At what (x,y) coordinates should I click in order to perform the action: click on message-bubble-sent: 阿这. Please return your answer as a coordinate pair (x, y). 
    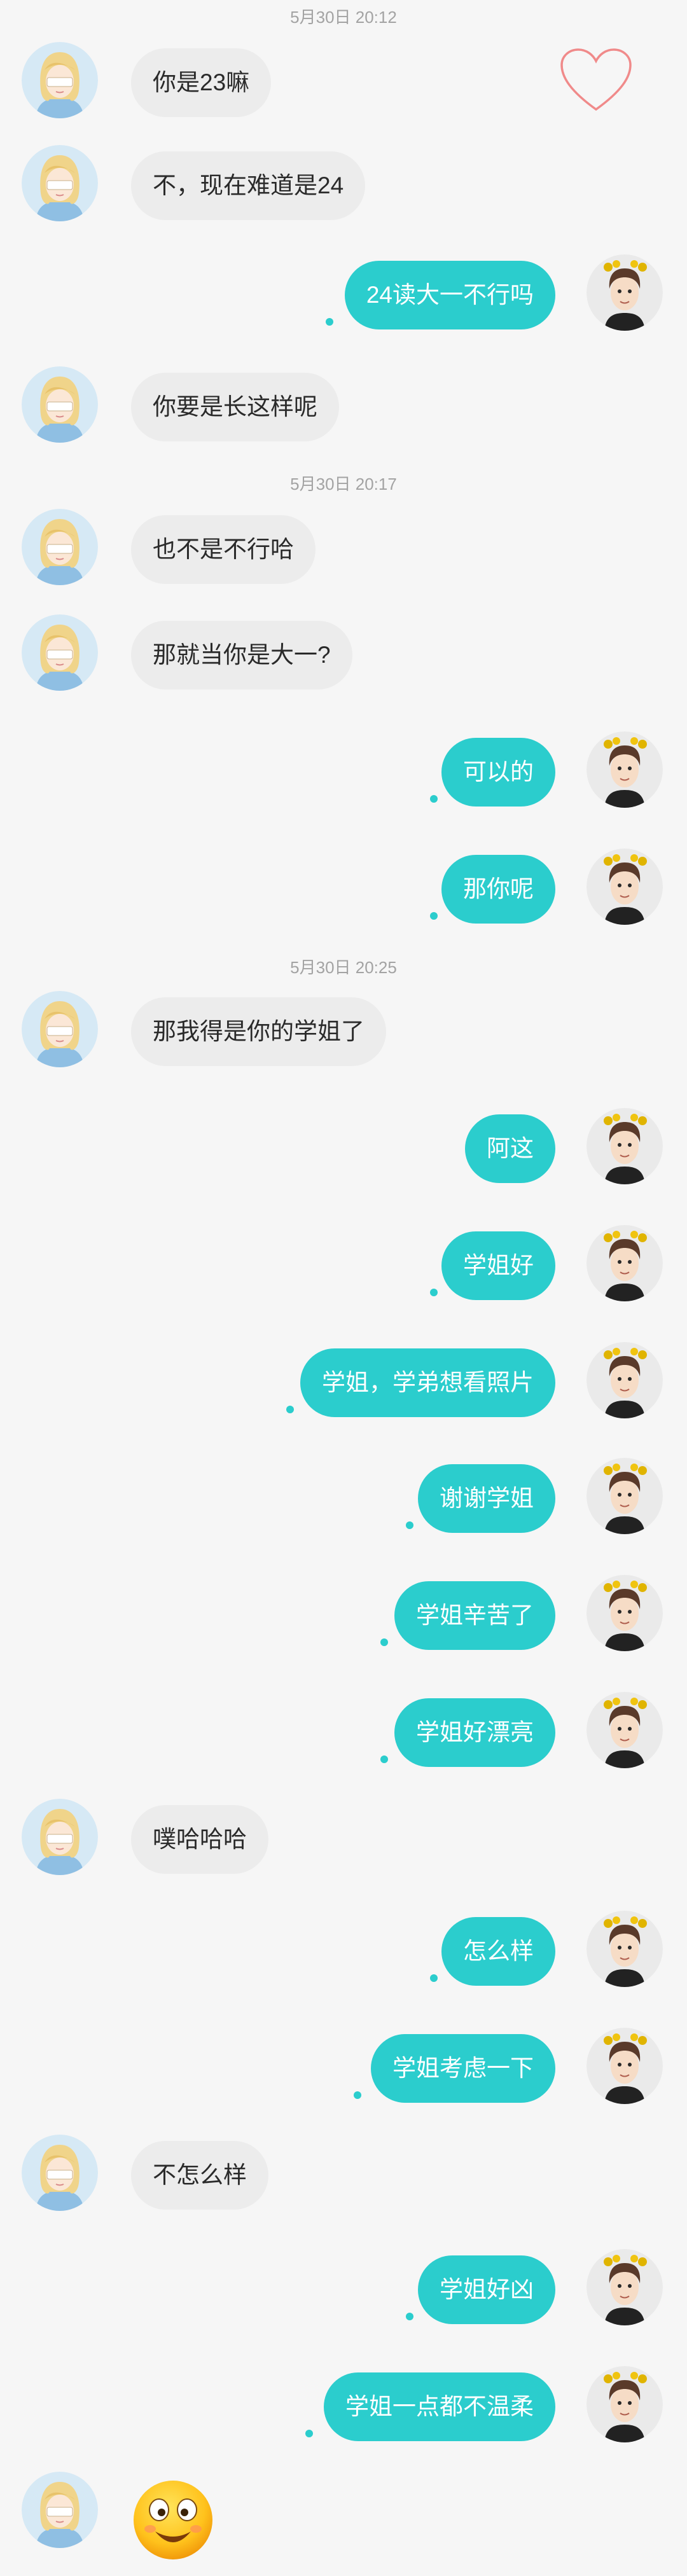
    Looking at the image, I should click on (510, 1148).